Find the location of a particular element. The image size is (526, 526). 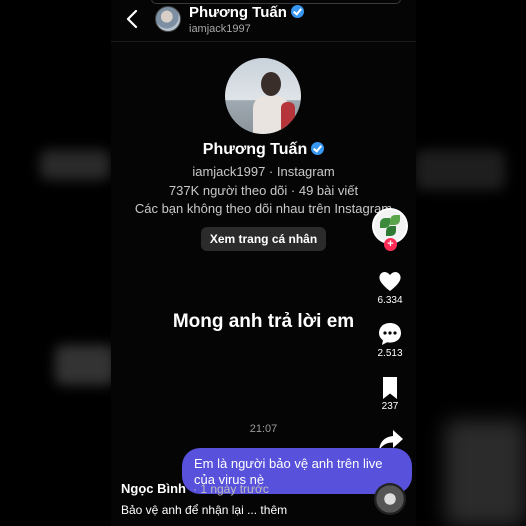

heart-icon is located at coordinates (390, 281).